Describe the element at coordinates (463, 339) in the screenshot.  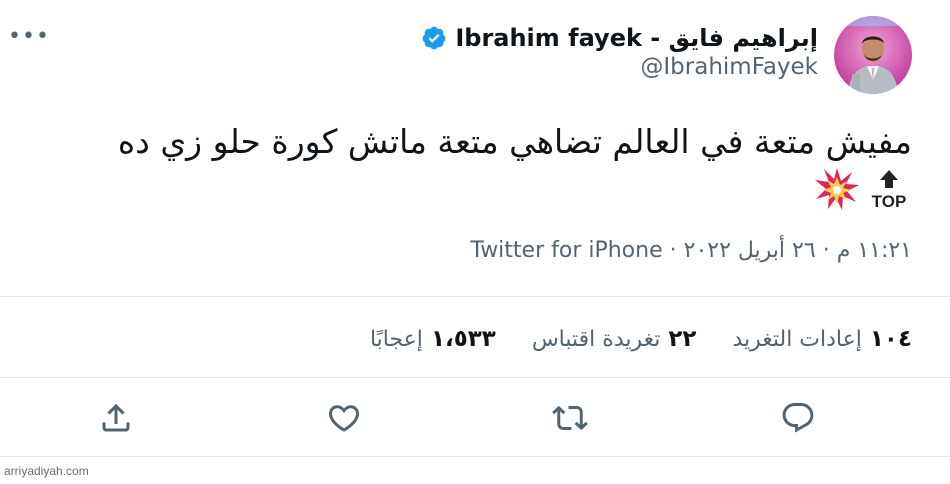
I see `likes-count: ١،٥٣٣` at that location.